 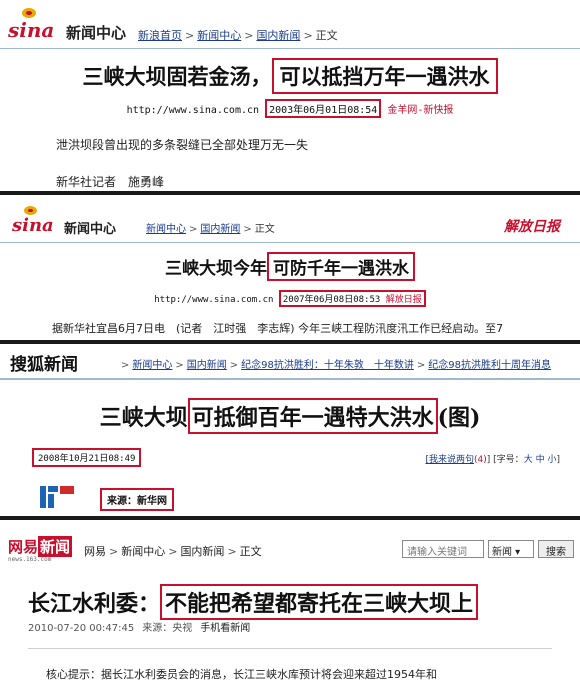 What do you see at coordinates (384, 76) in the screenshot?
I see `title-highlight-box: 可以抵挡万年一遇洪水` at bounding box center [384, 76].